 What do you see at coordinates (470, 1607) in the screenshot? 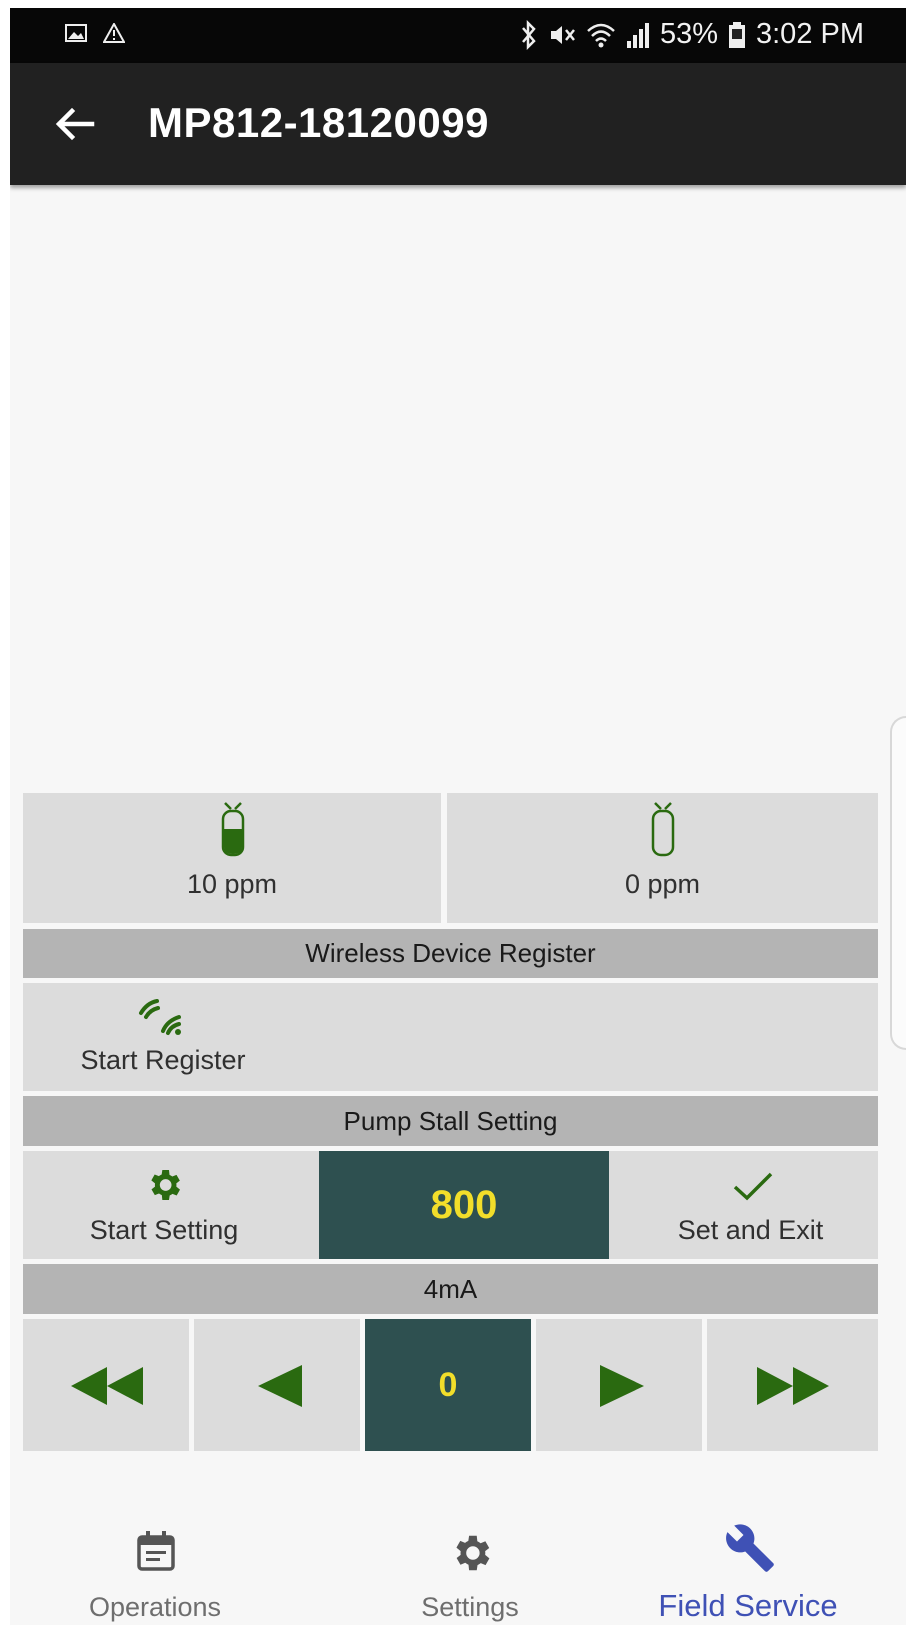
I see `nav-settings-label: Settings` at bounding box center [470, 1607].